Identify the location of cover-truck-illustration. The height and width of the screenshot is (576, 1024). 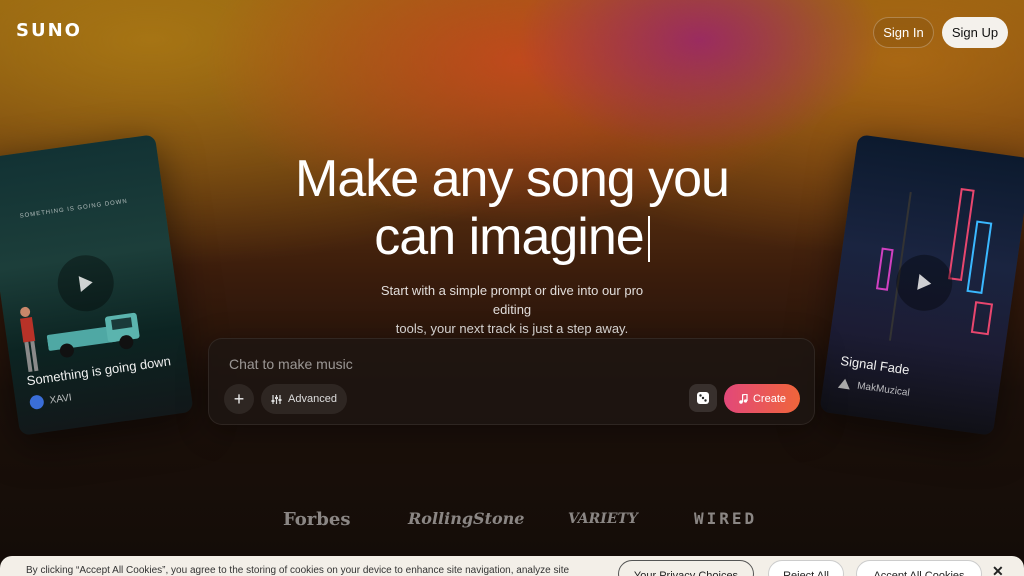
(93, 335).